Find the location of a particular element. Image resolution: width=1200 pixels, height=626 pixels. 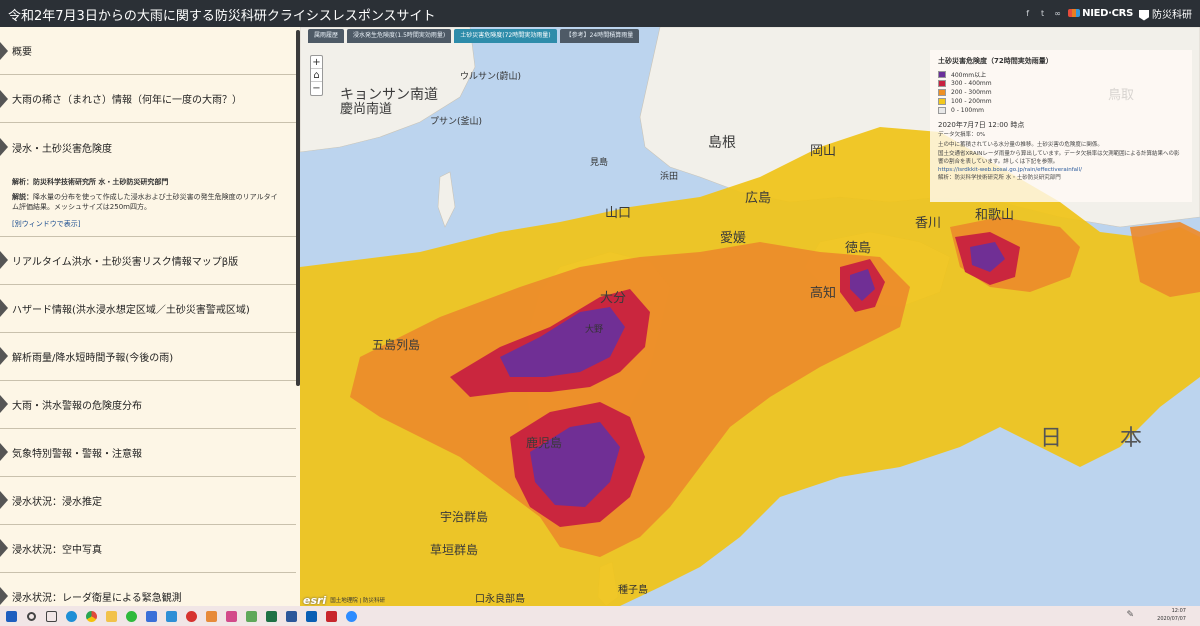

chrome-icon is located at coordinates (91, 616).